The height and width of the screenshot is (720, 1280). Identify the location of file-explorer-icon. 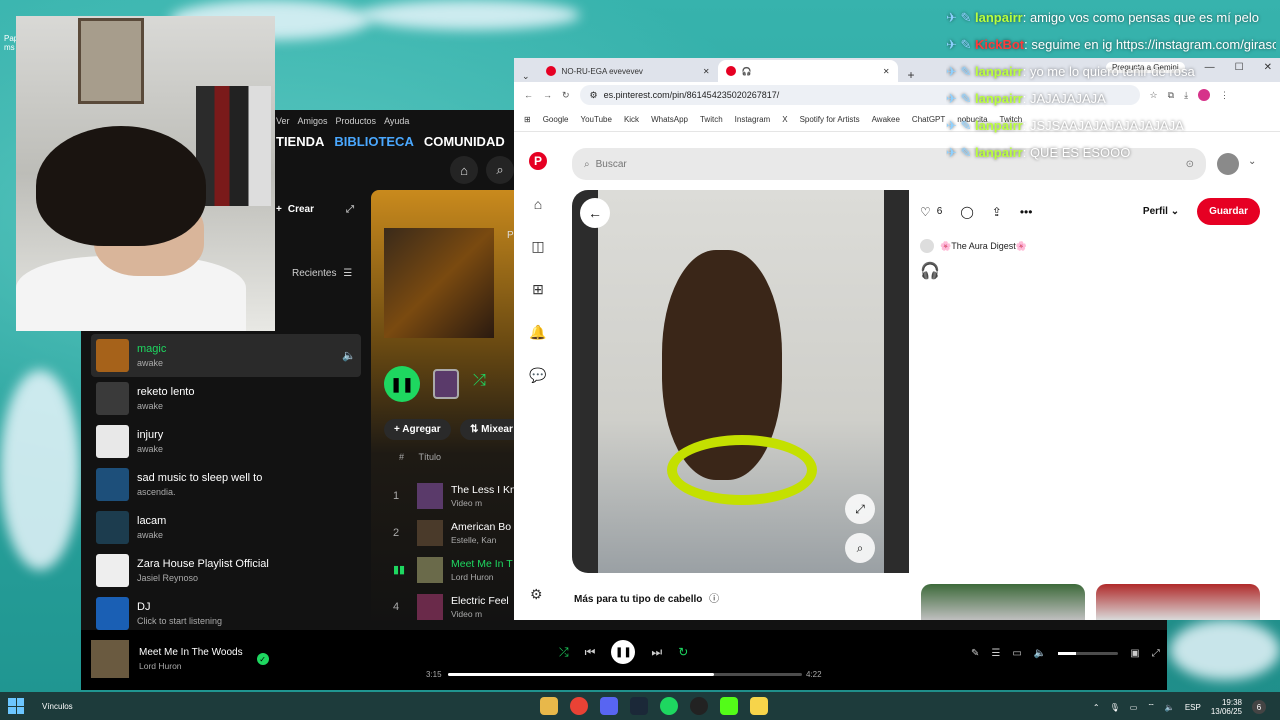
(549, 706).